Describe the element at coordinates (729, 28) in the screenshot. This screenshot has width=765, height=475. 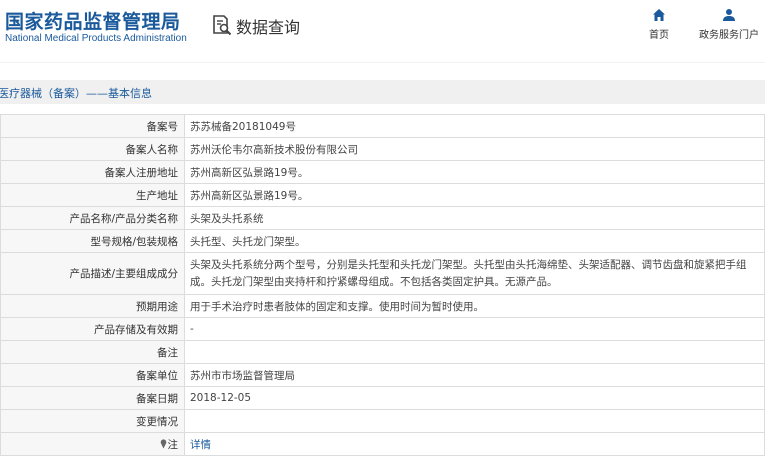
I see `nav-service-portal-link: 政务服务门户` at that location.